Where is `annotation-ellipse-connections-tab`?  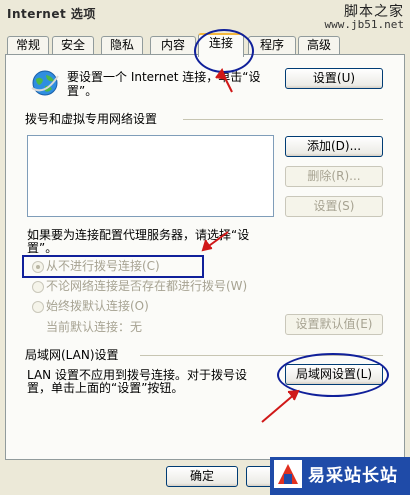
annotation-ellipse-connections-tab is located at coordinates (224, 51).